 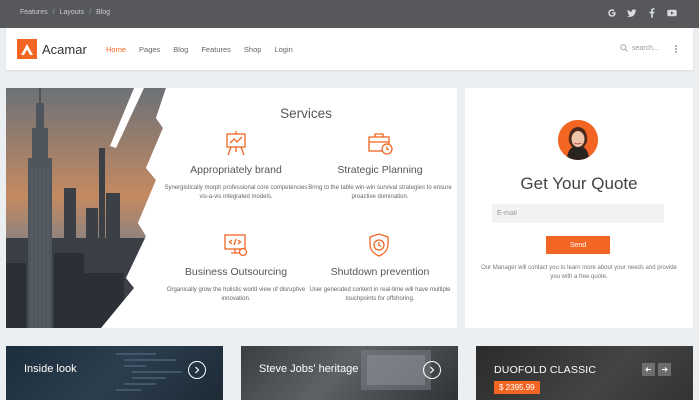 I want to click on quote-title: Get Your Quote, so click(x=579, y=183).